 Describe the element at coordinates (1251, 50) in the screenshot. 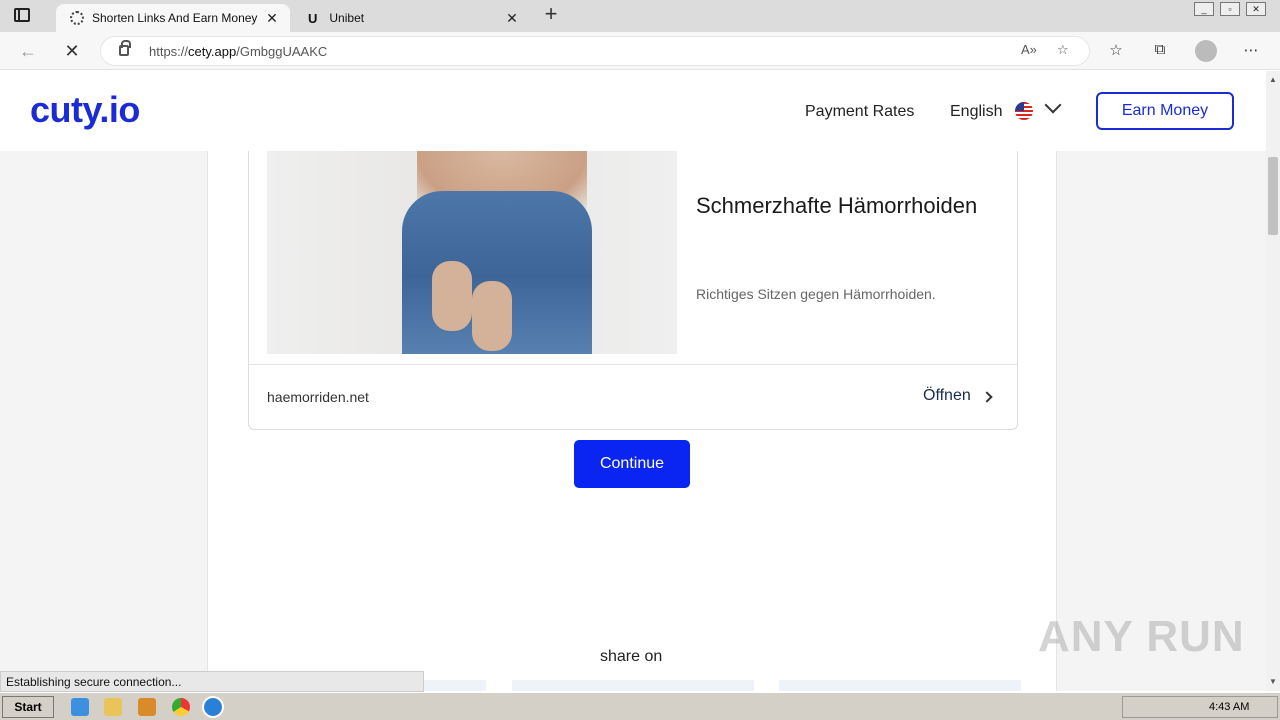

I see `more-menu-icon: ⋯` at that location.